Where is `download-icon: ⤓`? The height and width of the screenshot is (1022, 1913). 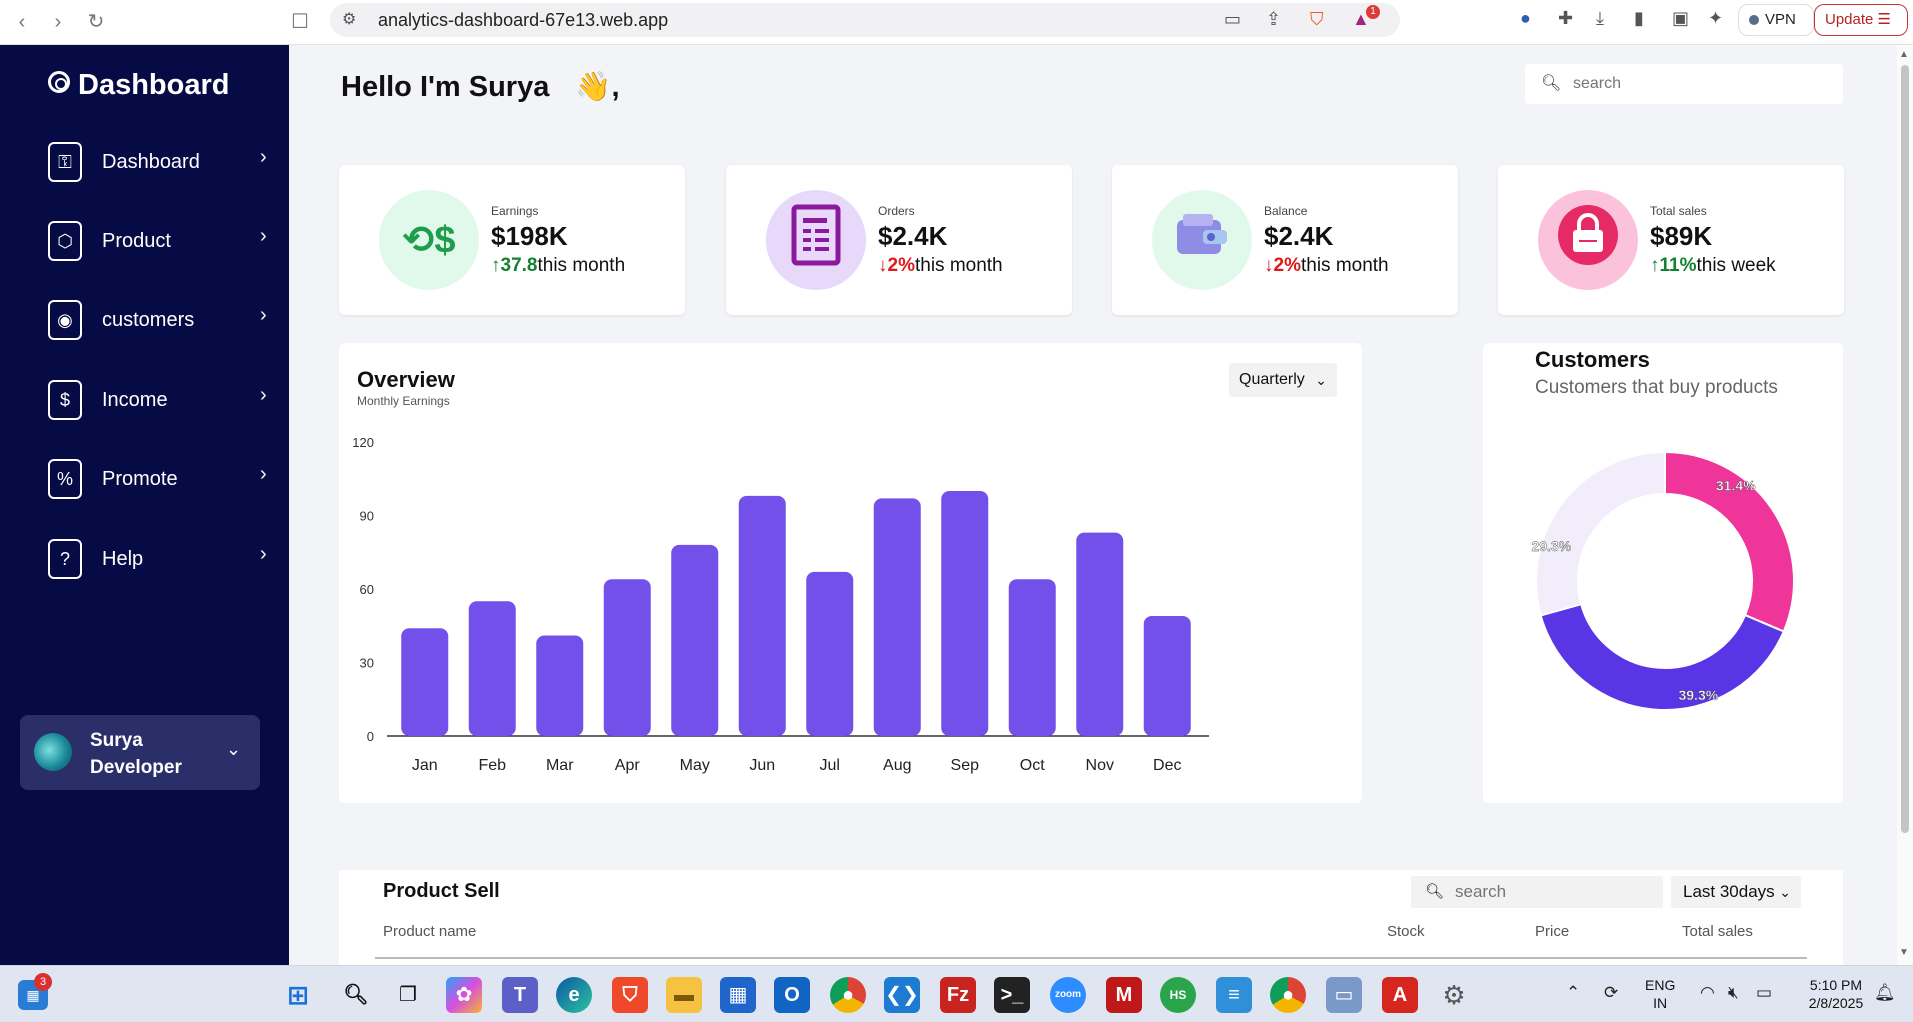 download-icon: ⤓ is located at coordinates (1600, 18).